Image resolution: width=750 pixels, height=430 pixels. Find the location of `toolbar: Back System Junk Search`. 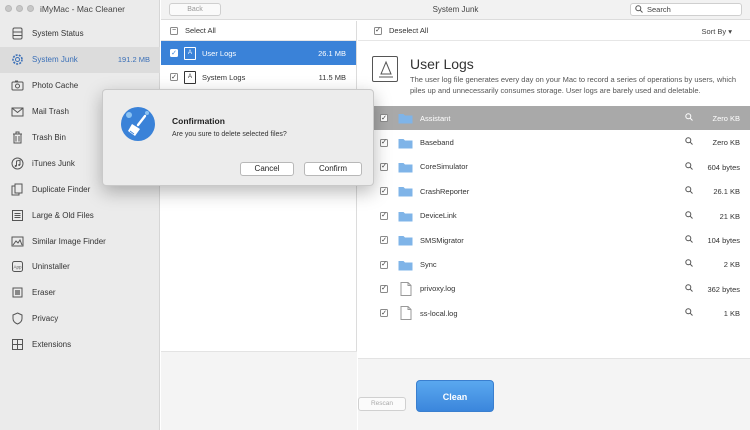

toolbar: Back System Junk Search is located at coordinates (455, 10).